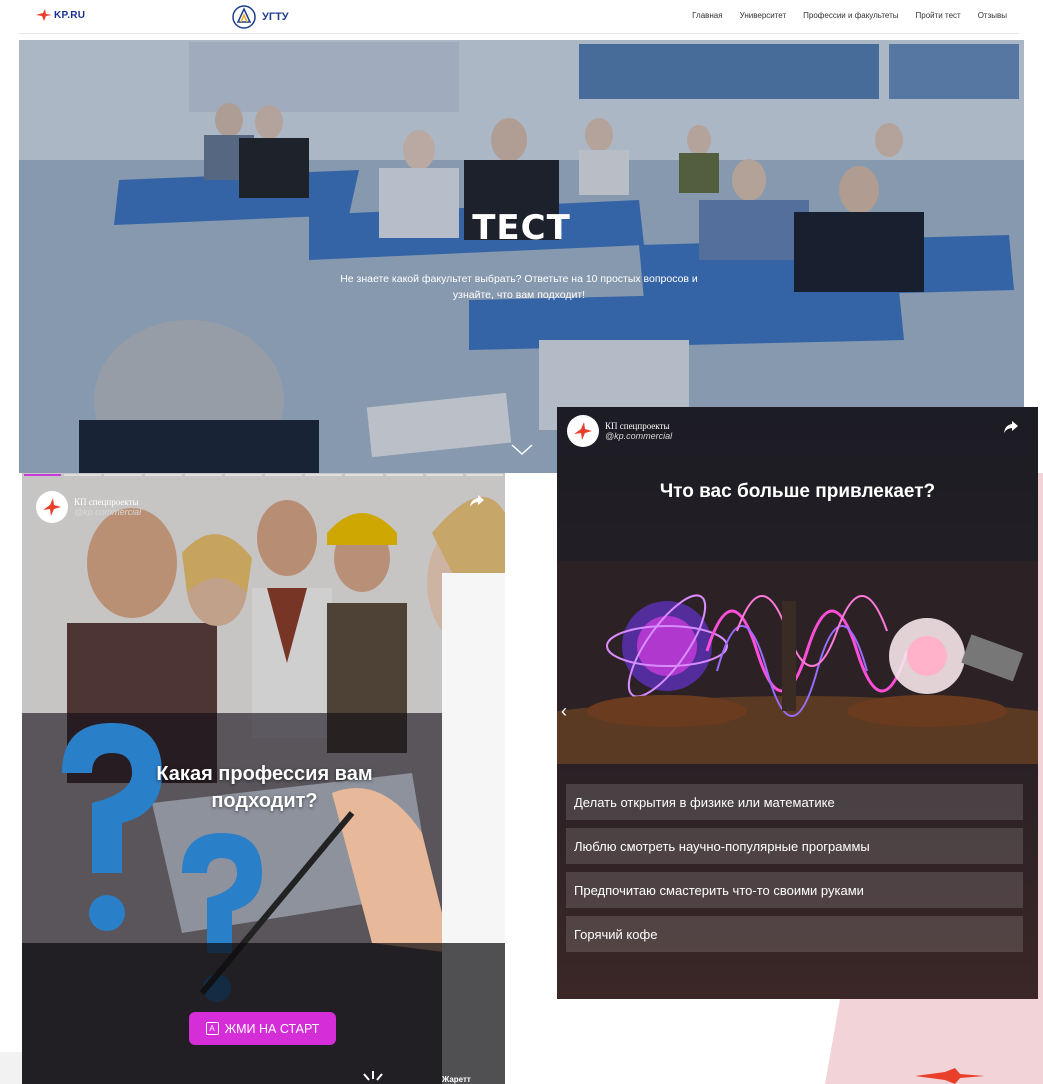  Describe the element at coordinates (992, 15) in the screenshot. I see `nav-item-reviews: Отзывы` at that location.